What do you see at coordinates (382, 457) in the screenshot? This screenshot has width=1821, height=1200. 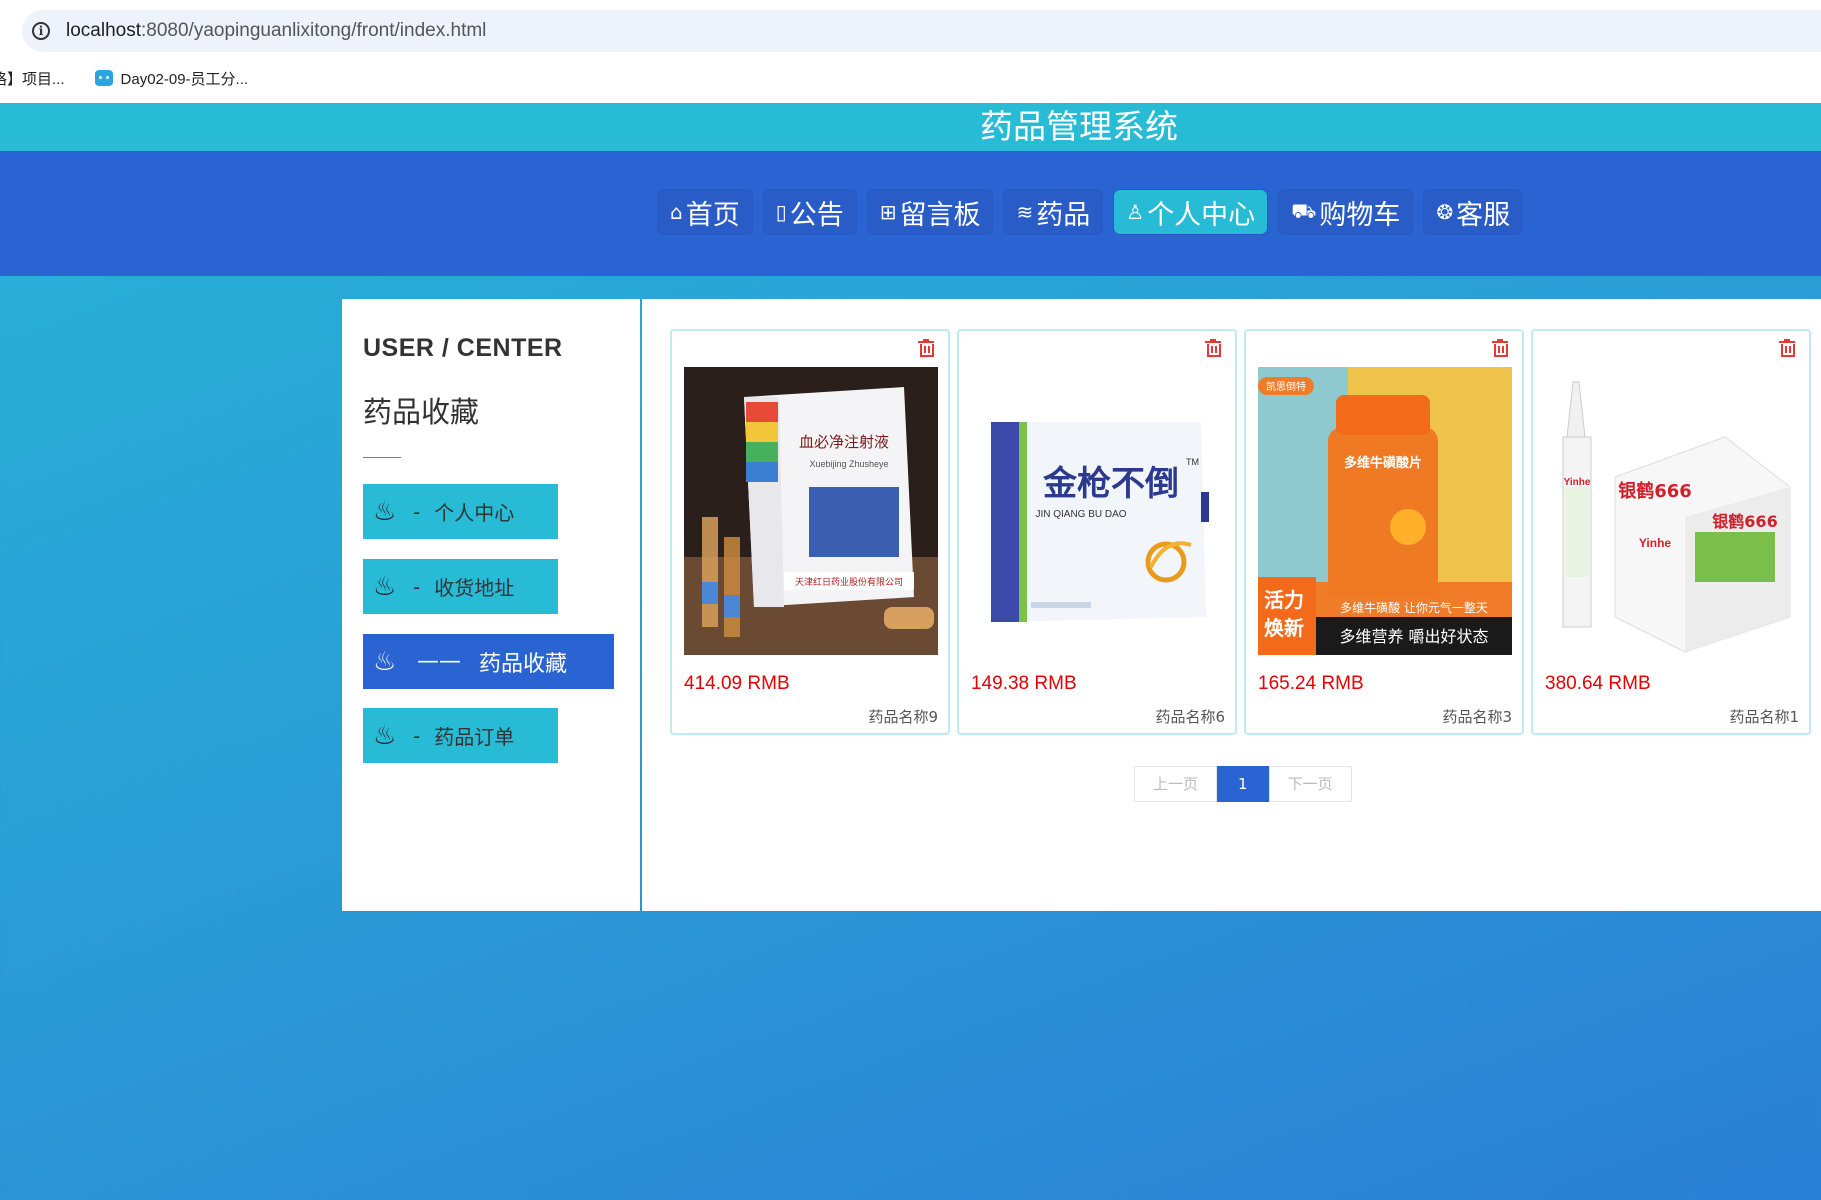 I see `divider` at bounding box center [382, 457].